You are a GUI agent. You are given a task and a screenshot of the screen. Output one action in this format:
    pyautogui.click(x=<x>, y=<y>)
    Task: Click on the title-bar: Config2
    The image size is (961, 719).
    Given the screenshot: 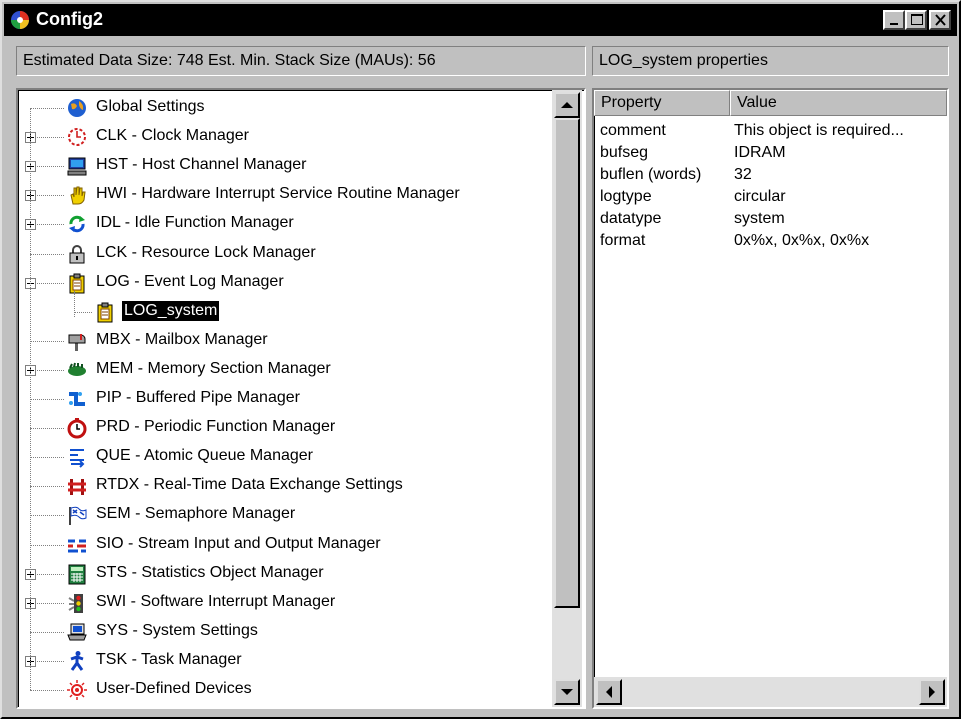 What is the action you would take?
    pyautogui.click(x=480, y=20)
    